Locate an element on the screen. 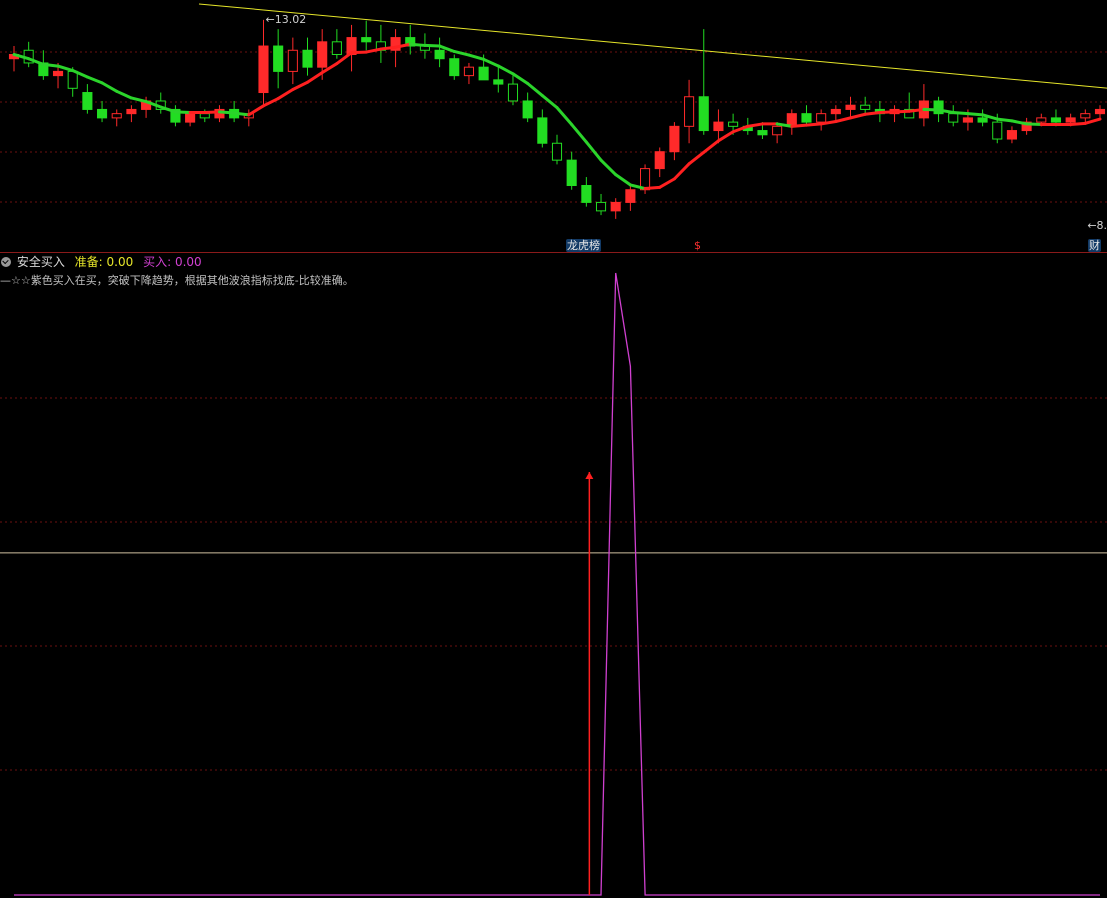  indicator-description: —☆☆紫色买入在买，突破下降趋势，根据其他波浪指标找底-比较准确。 is located at coordinates (177, 280).